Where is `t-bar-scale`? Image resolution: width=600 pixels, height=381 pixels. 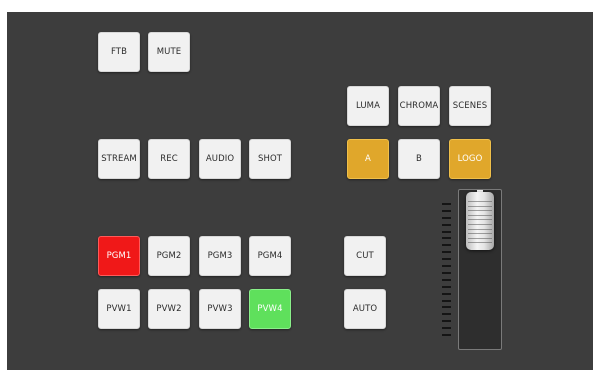
t-bar-scale is located at coordinates (446, 269).